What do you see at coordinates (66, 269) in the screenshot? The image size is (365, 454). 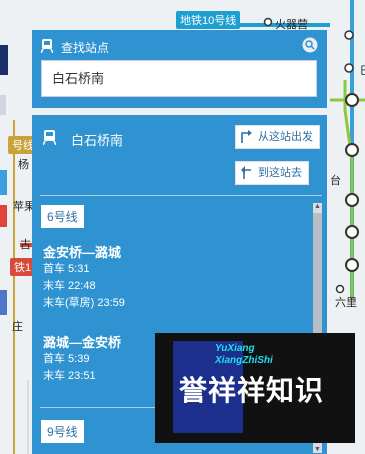 I see `first-train: 首车 5:31` at bounding box center [66, 269].